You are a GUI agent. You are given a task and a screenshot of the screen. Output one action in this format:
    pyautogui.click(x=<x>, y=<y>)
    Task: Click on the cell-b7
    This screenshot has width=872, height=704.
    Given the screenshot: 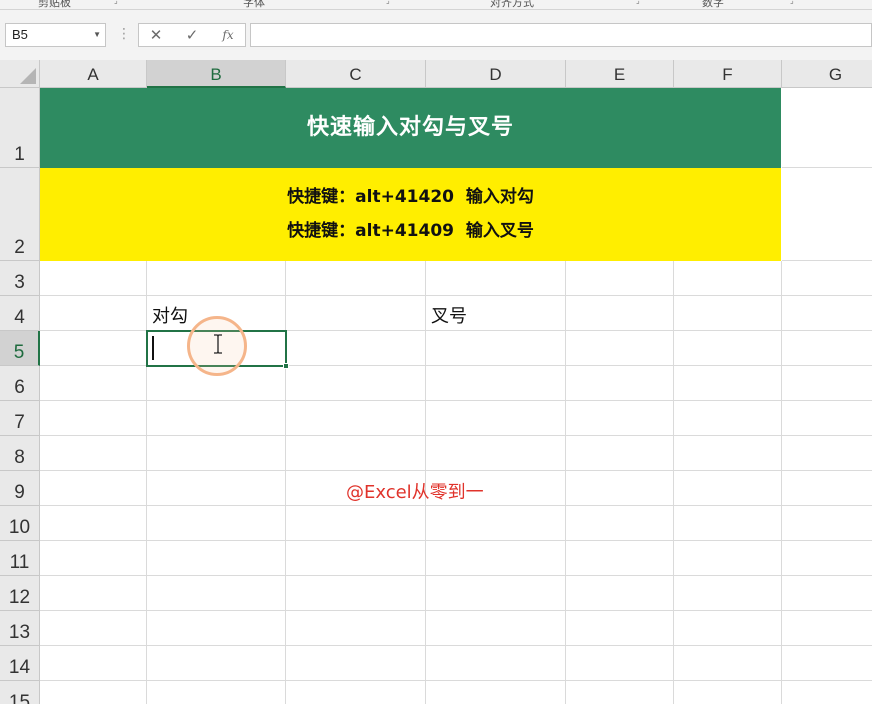 What is the action you would take?
    pyautogui.click(x=216, y=418)
    